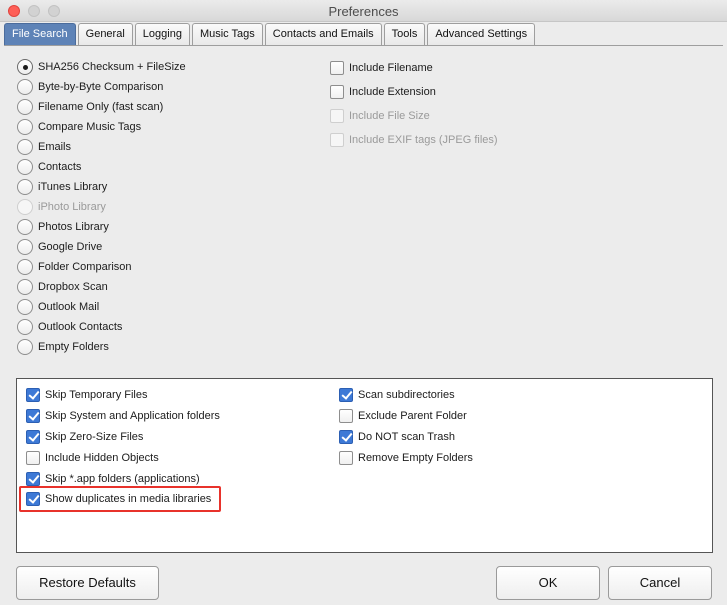  I want to click on scan-mode-label: Emails, so click(55, 147).